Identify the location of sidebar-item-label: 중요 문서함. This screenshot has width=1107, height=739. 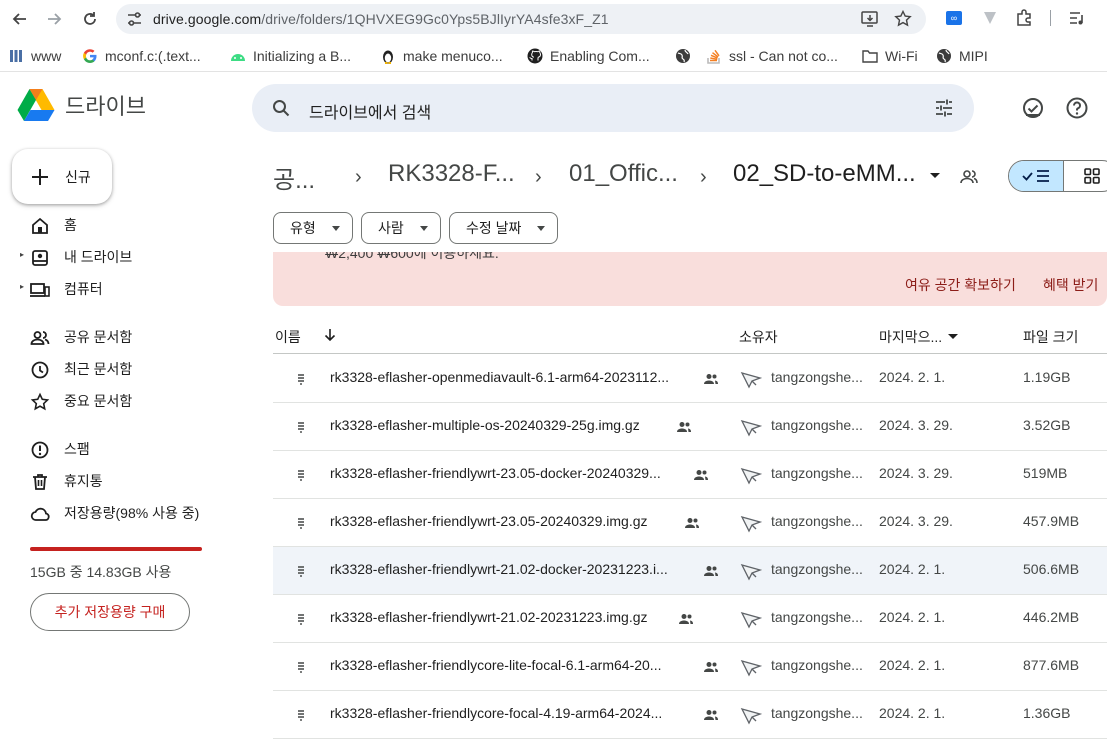
(98, 401).